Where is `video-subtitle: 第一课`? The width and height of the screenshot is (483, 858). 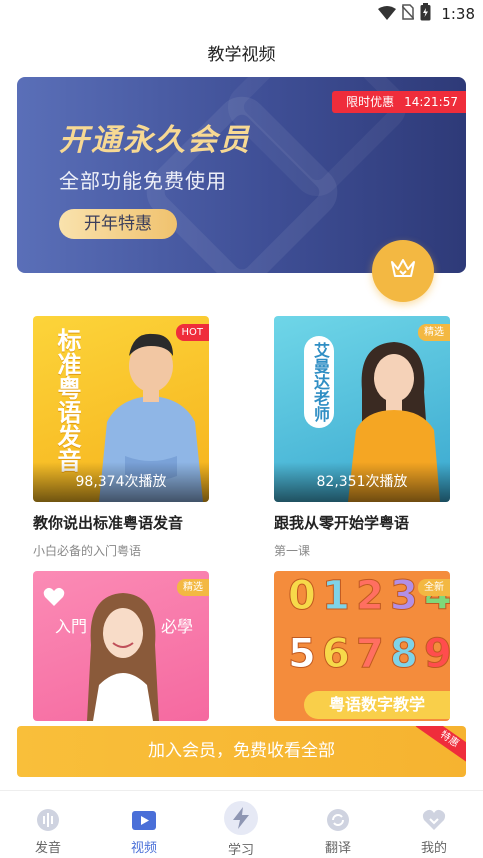 video-subtitle: 第一课 is located at coordinates (292, 551).